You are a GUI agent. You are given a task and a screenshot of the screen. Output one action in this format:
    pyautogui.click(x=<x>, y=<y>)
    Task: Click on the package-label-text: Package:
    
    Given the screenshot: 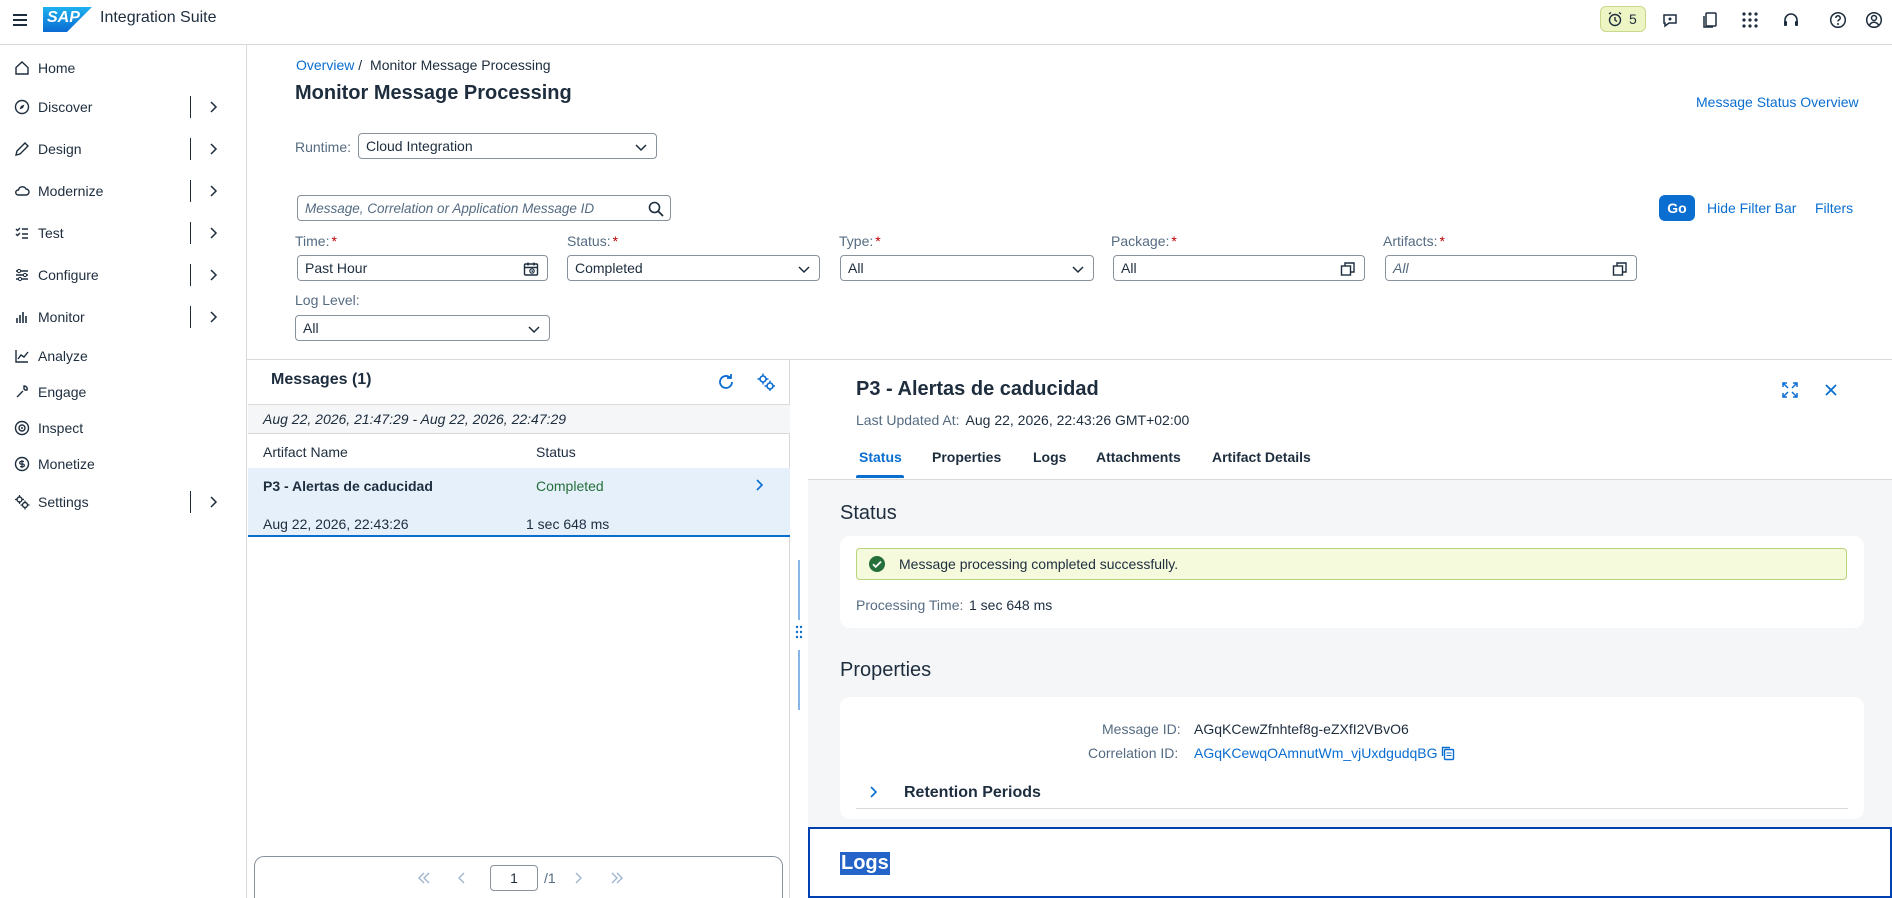 What is the action you would take?
    pyautogui.click(x=1140, y=241)
    